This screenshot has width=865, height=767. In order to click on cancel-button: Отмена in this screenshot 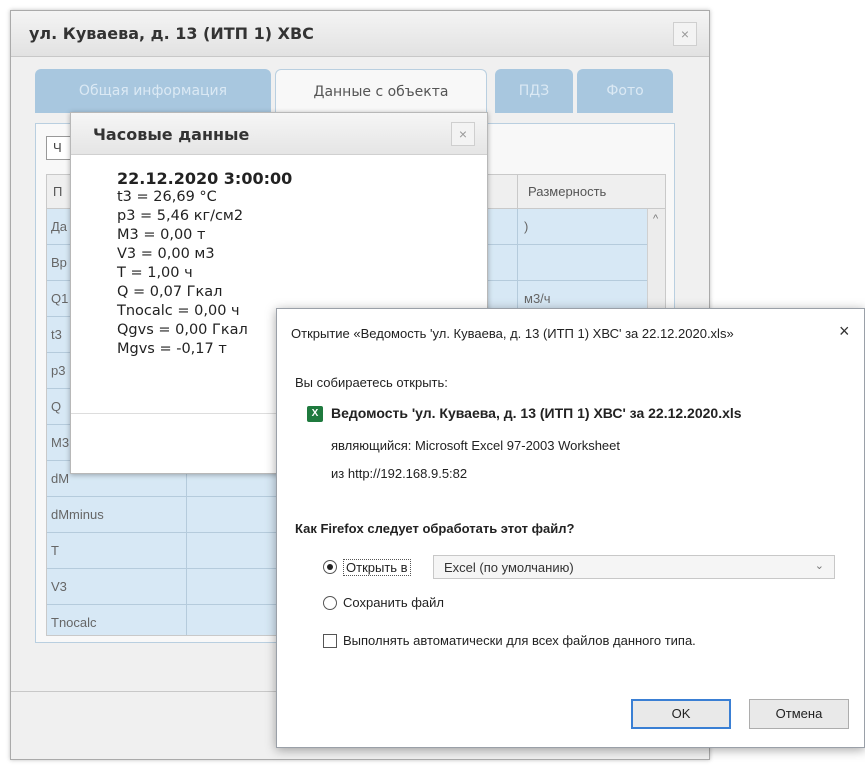, I will do `click(799, 714)`.